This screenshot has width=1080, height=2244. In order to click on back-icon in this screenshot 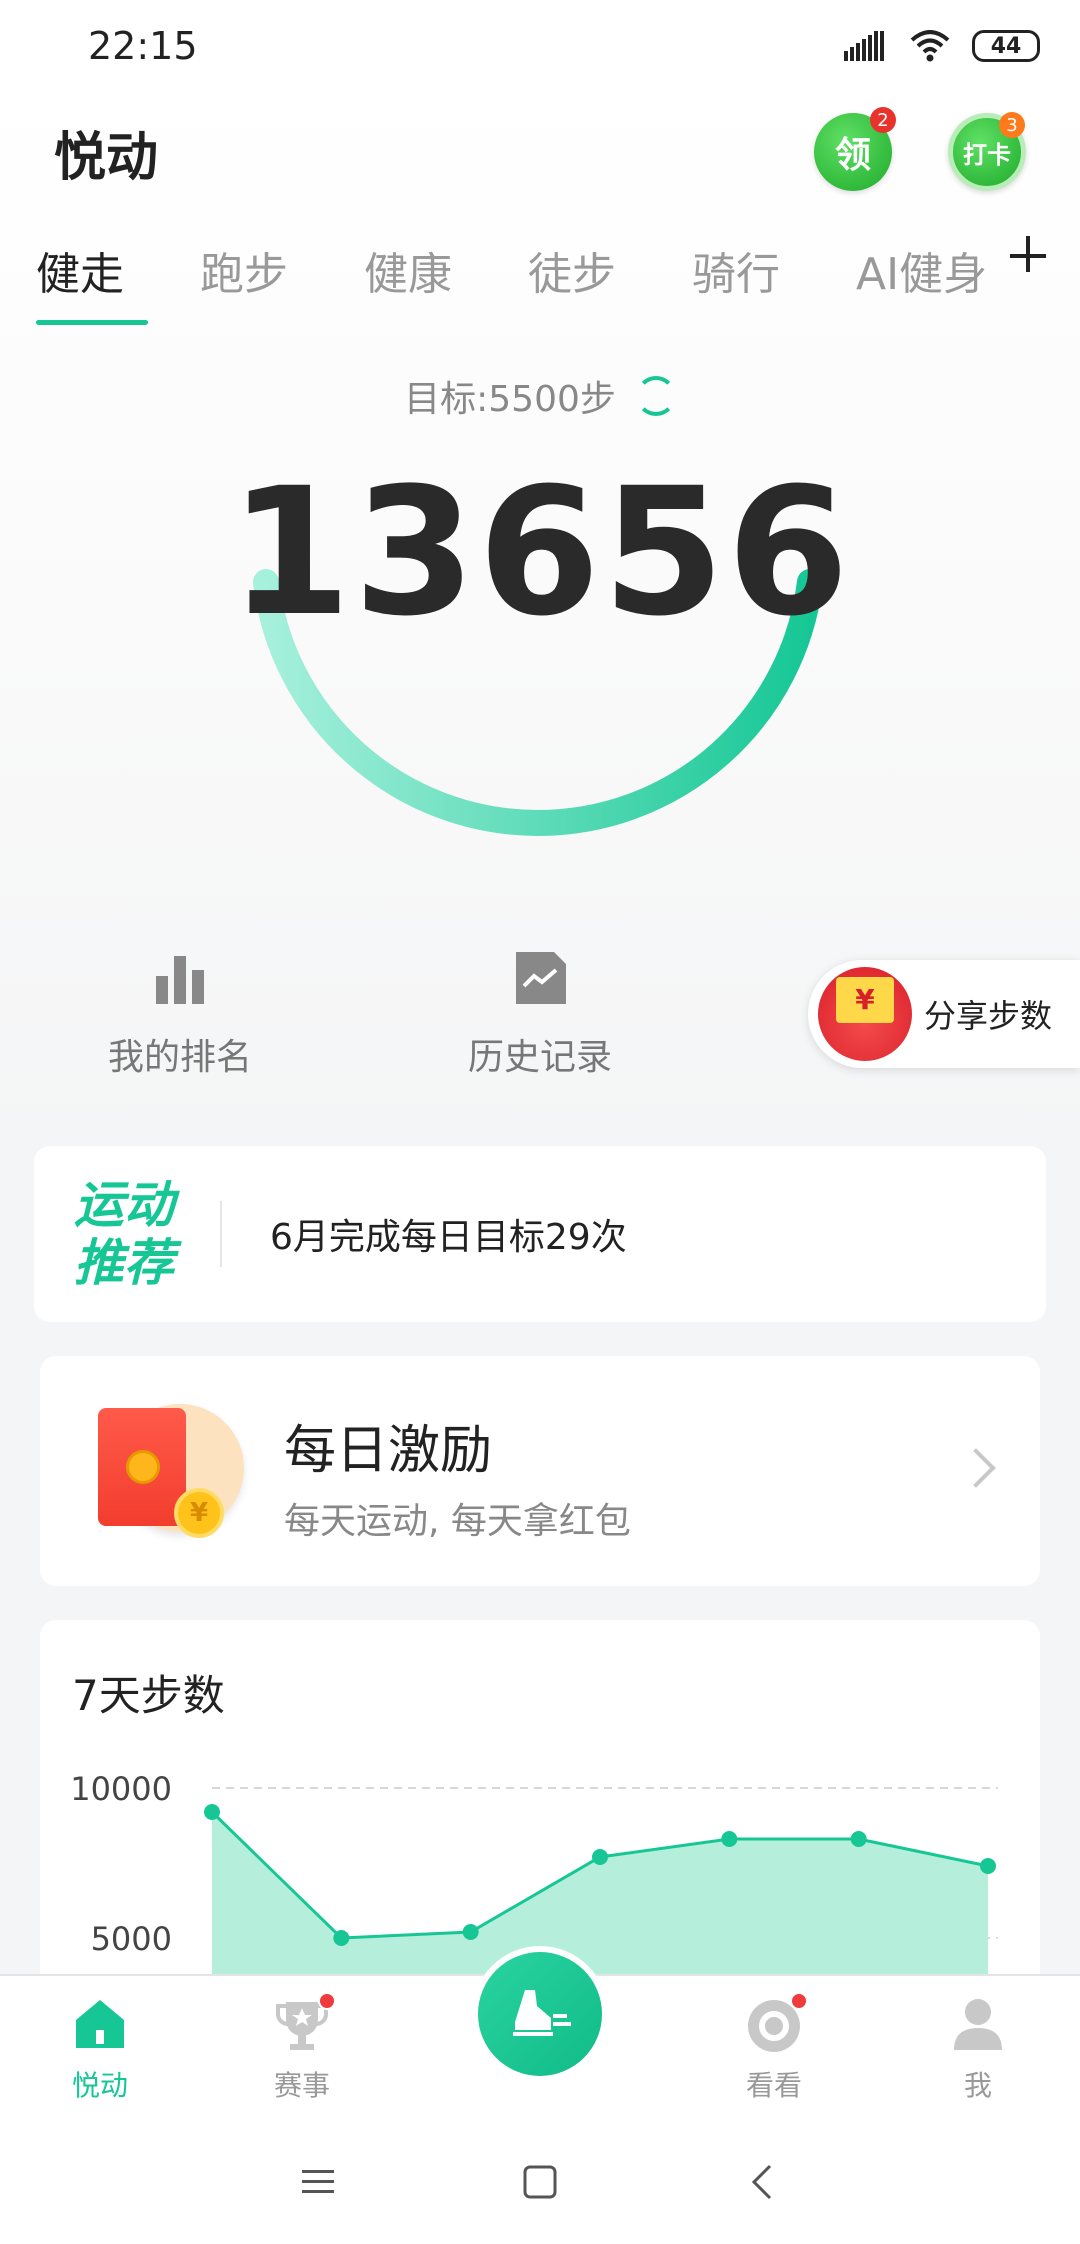, I will do `click(764, 2182)`.